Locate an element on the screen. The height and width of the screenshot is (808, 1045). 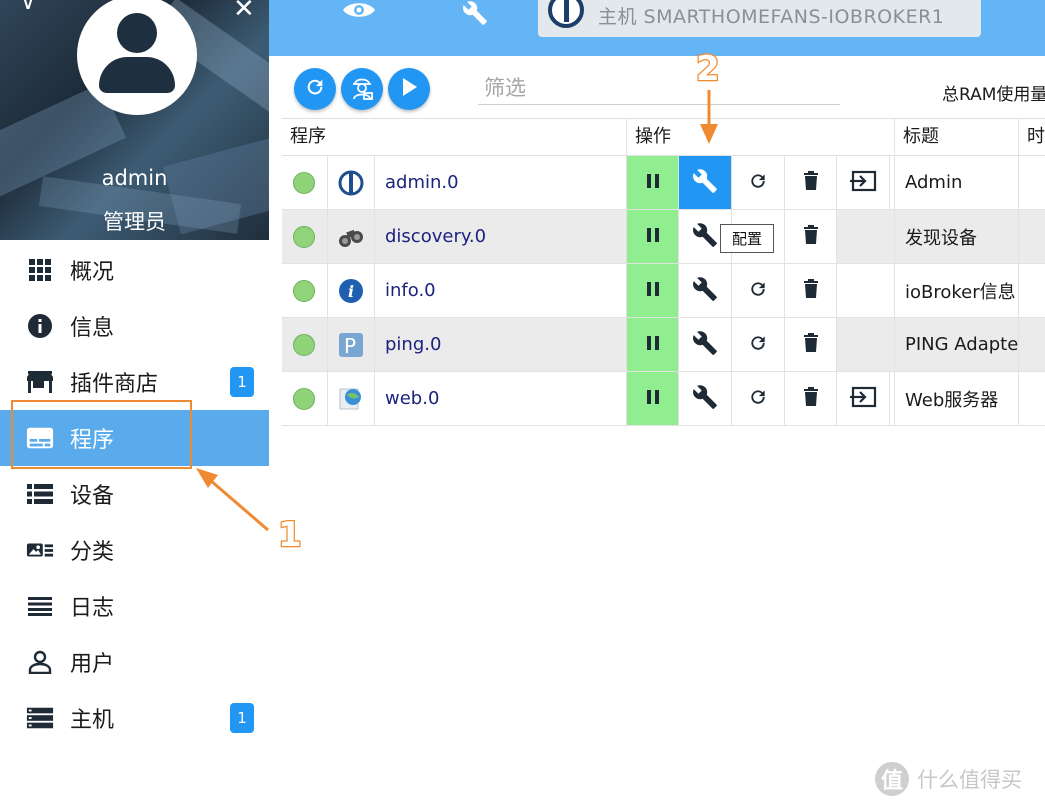
annotation-label-1: 1 is located at coordinates (290, 535).